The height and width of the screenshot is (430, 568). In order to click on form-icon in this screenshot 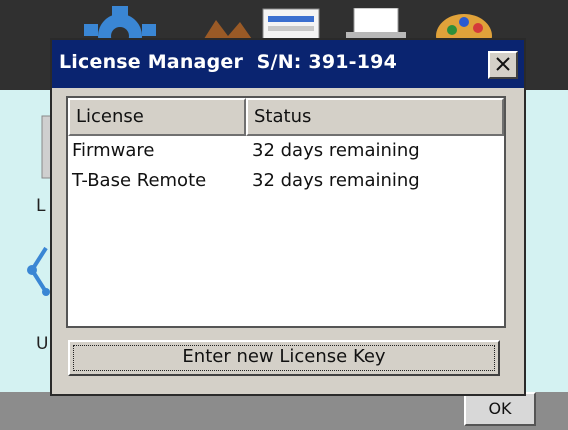, I will do `click(291, 25)`.